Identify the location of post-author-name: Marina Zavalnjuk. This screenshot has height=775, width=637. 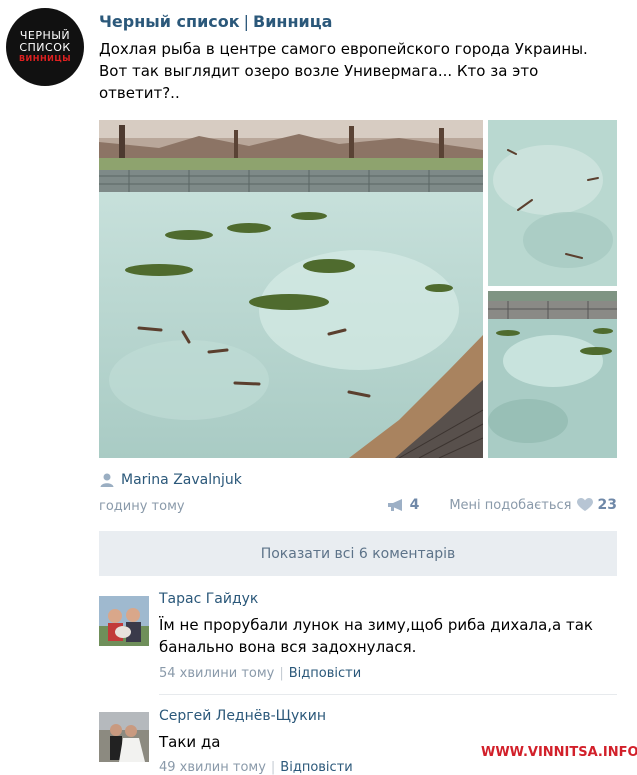
(181, 480).